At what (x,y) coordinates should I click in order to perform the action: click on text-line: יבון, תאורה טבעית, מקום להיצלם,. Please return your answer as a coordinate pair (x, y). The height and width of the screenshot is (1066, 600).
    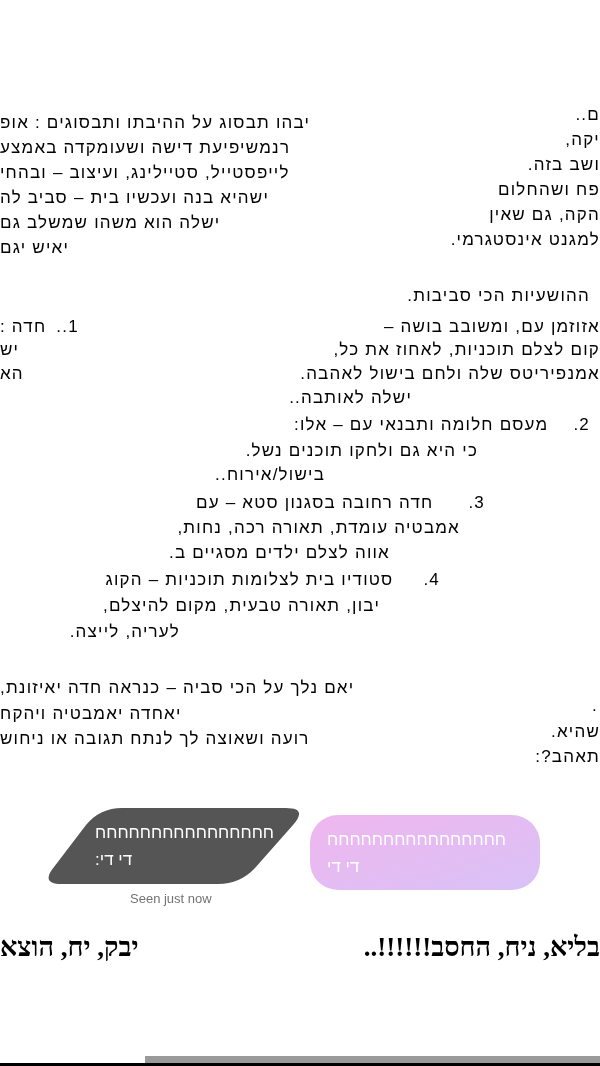
    Looking at the image, I should click on (241, 606).